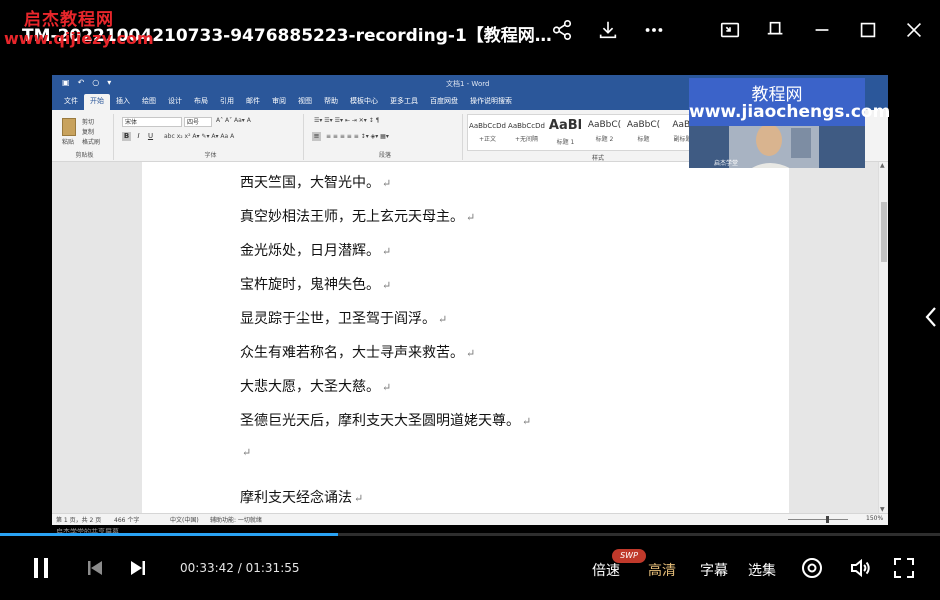  What do you see at coordinates (629, 556) in the screenshot?
I see `speed-badge: SWP` at bounding box center [629, 556].